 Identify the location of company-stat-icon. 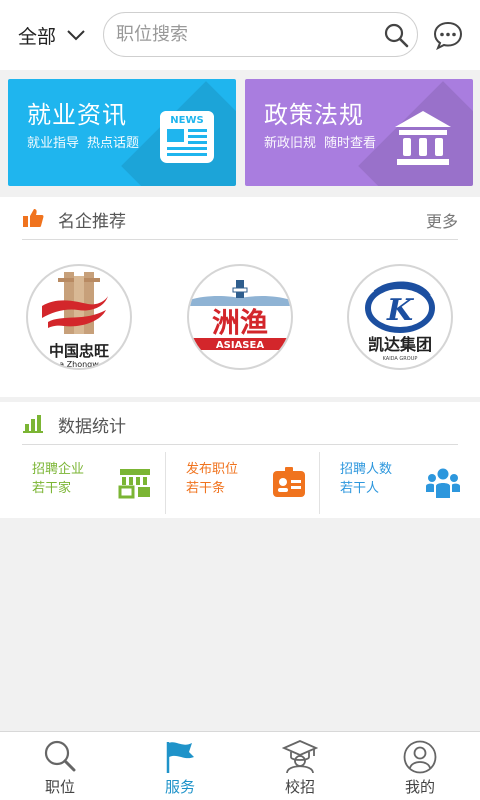
(134, 484).